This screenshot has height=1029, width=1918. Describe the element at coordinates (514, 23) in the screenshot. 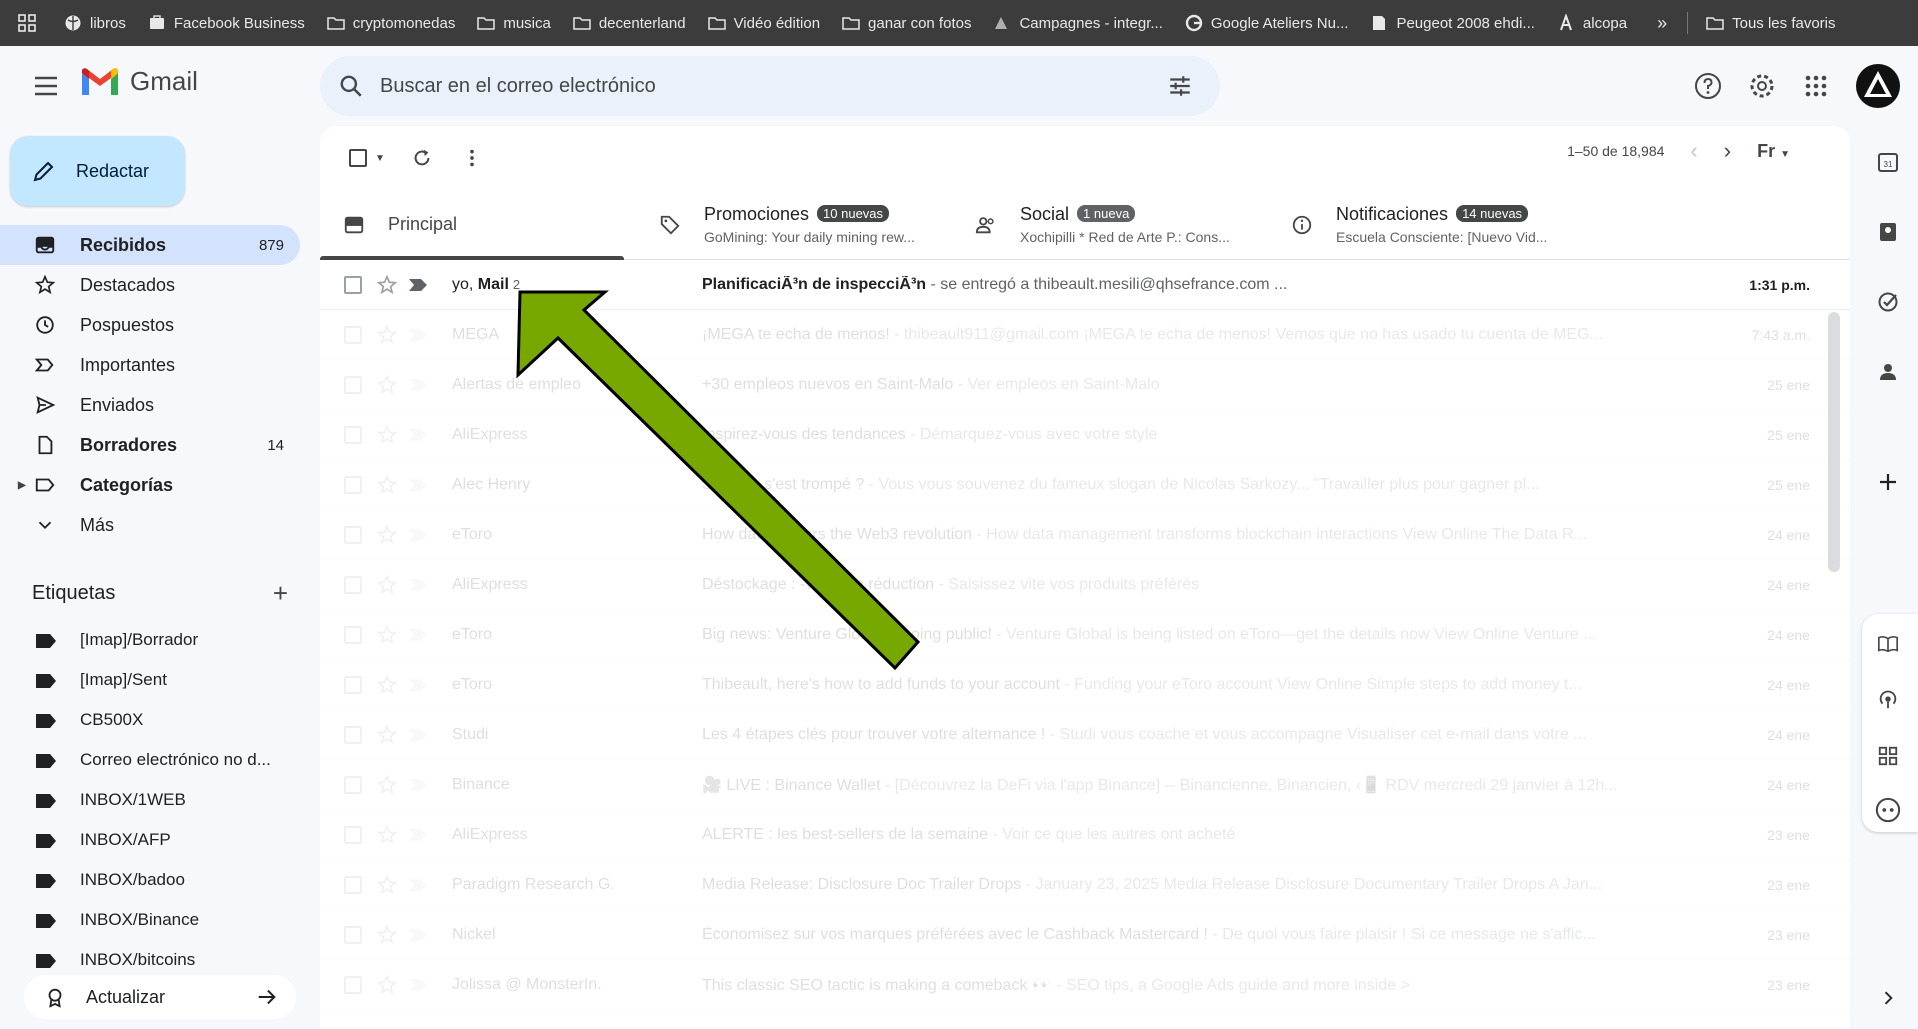

I see `bookmark-3: musica` at that location.